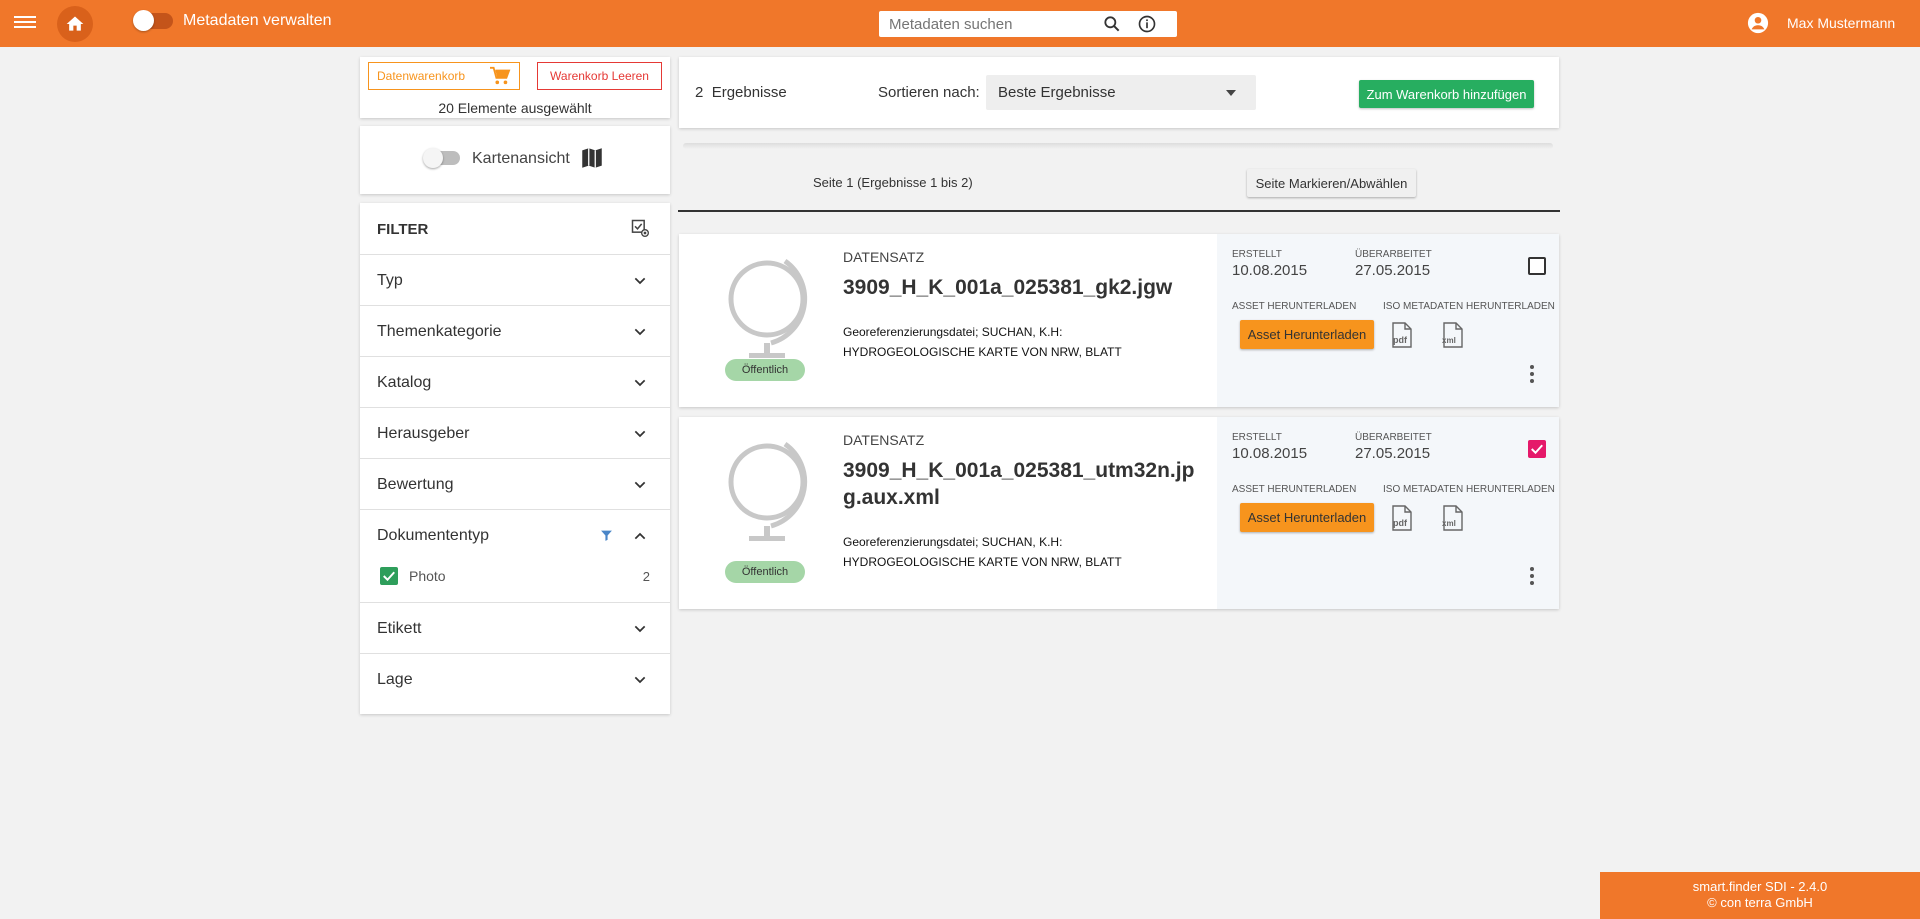  I want to click on filter-option-photo: Photo 2, so click(515, 582).